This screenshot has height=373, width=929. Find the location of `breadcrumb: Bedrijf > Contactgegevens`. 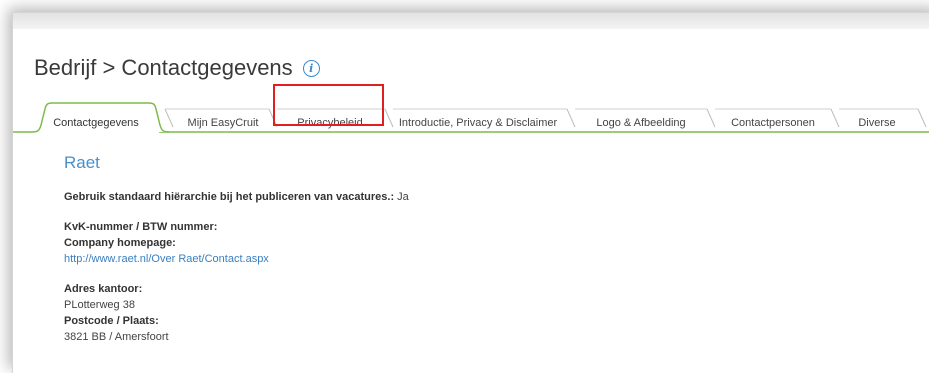

breadcrumb: Bedrijf > Contactgegevens is located at coordinates (163, 67).